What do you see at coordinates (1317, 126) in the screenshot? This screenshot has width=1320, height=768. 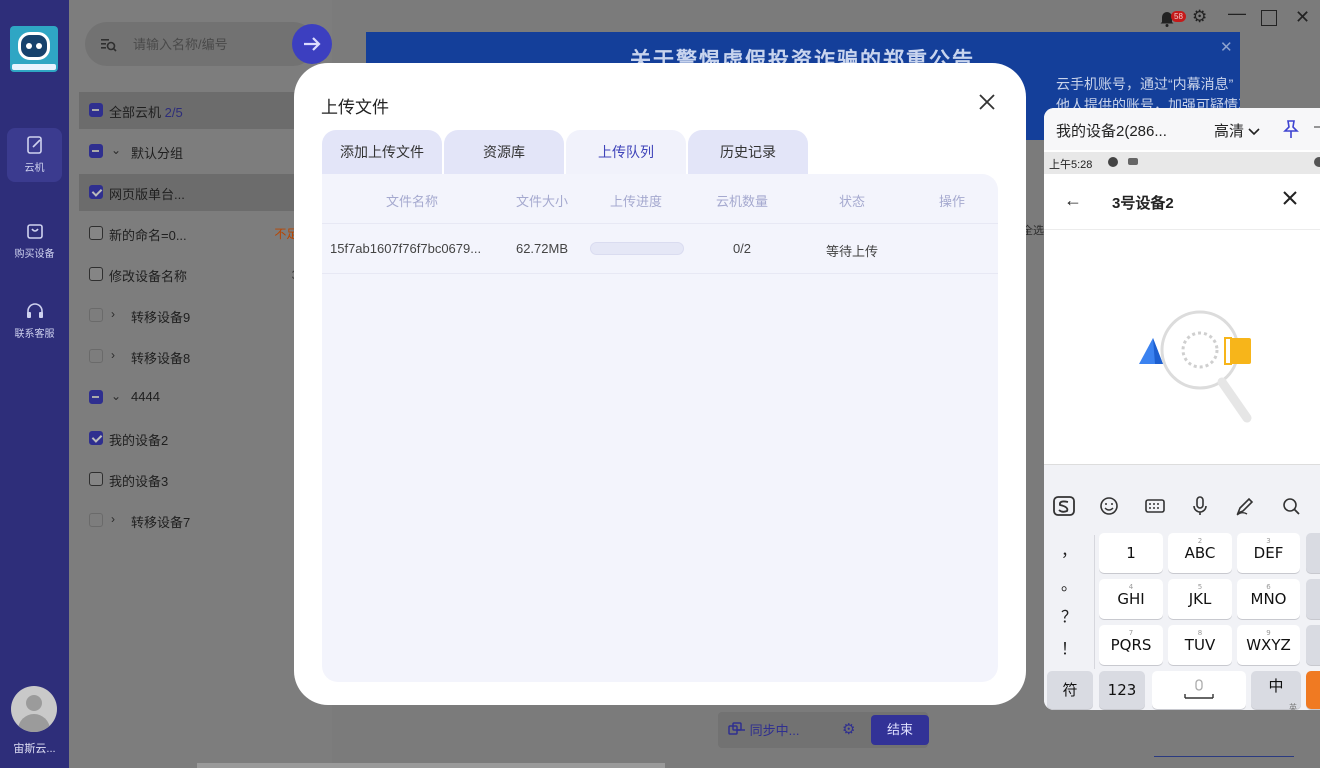 I see `phone-minimize-button: —` at bounding box center [1317, 126].